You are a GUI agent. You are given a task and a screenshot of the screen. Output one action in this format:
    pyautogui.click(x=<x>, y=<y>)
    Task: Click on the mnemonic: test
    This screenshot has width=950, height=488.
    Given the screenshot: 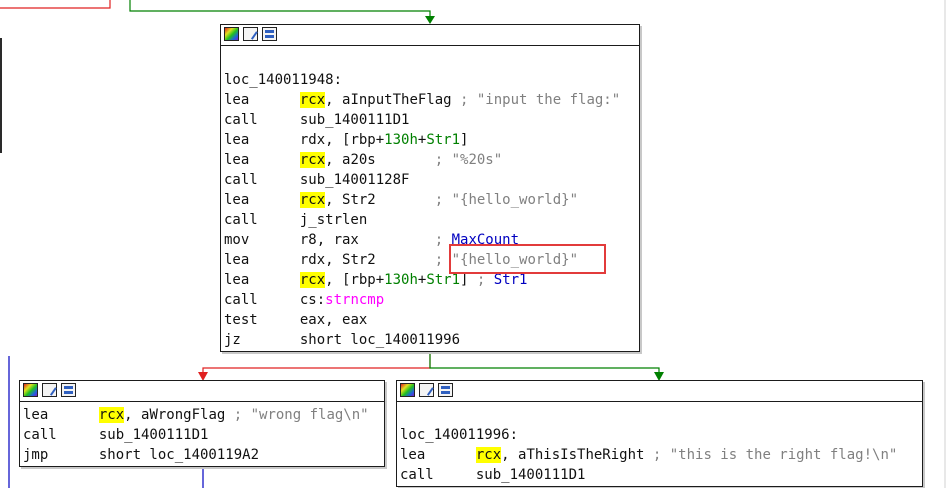 What is the action you would take?
    pyautogui.click(x=262, y=320)
    